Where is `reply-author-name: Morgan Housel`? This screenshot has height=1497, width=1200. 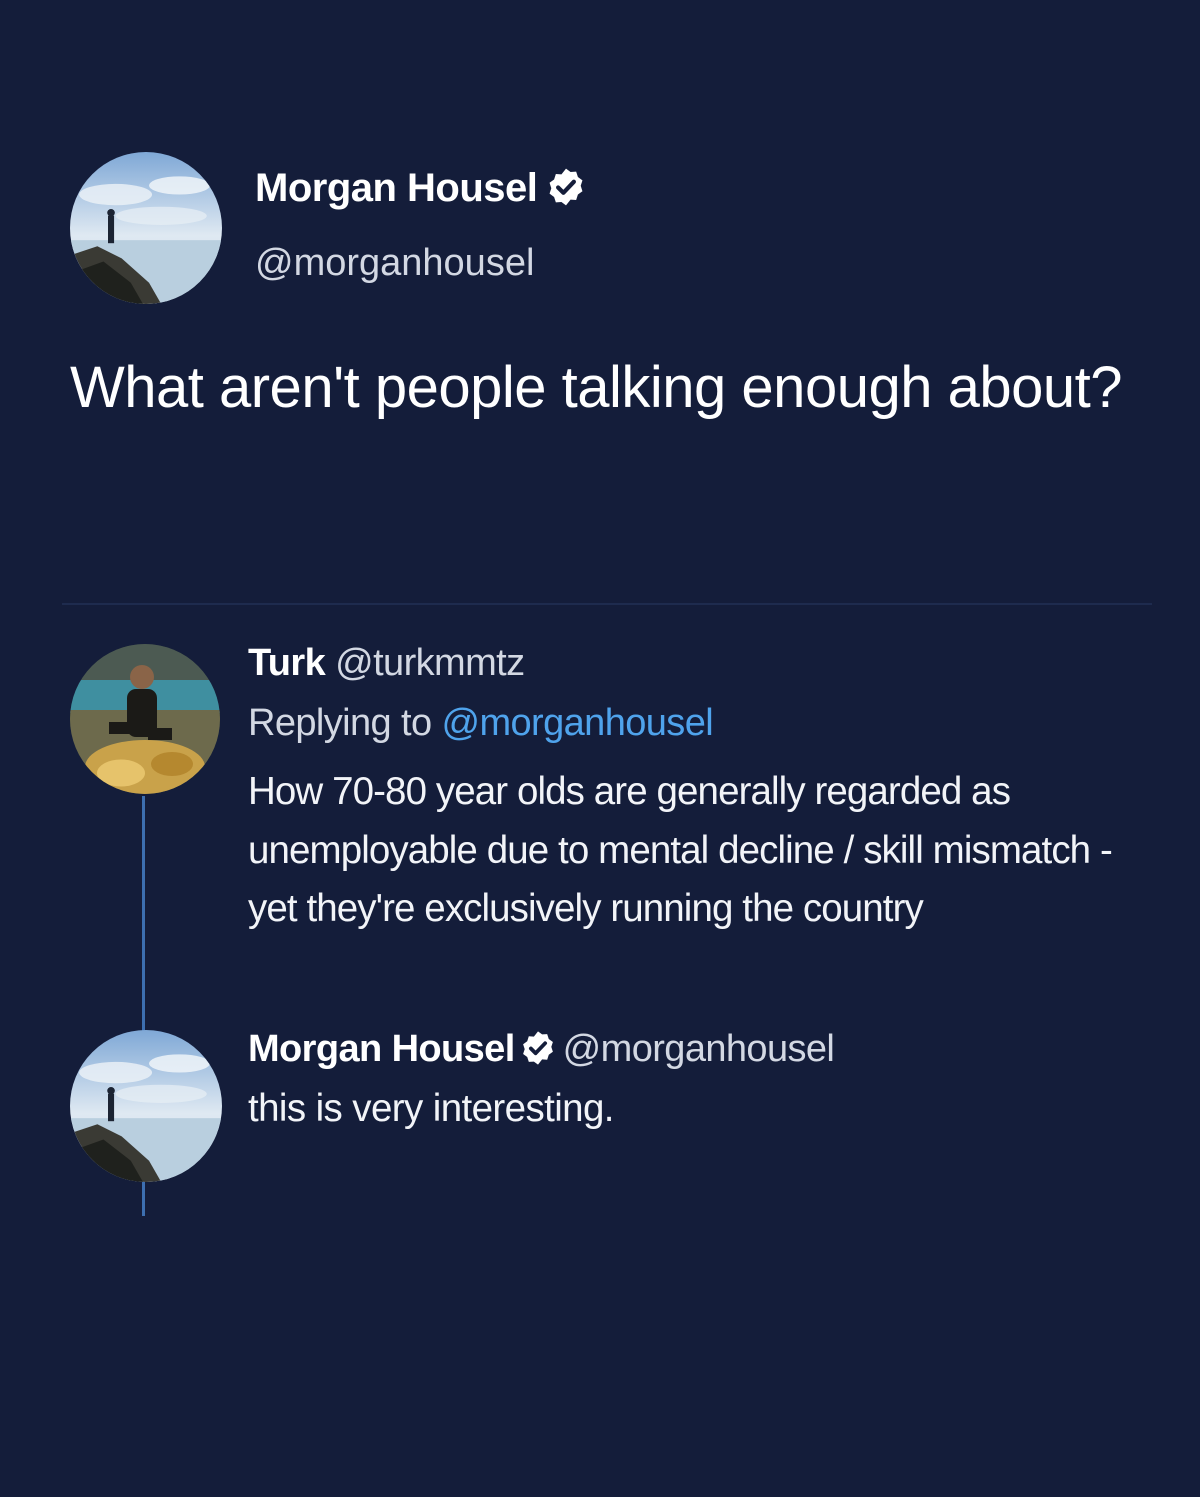
reply-author-name: Morgan Housel is located at coordinates (381, 1049).